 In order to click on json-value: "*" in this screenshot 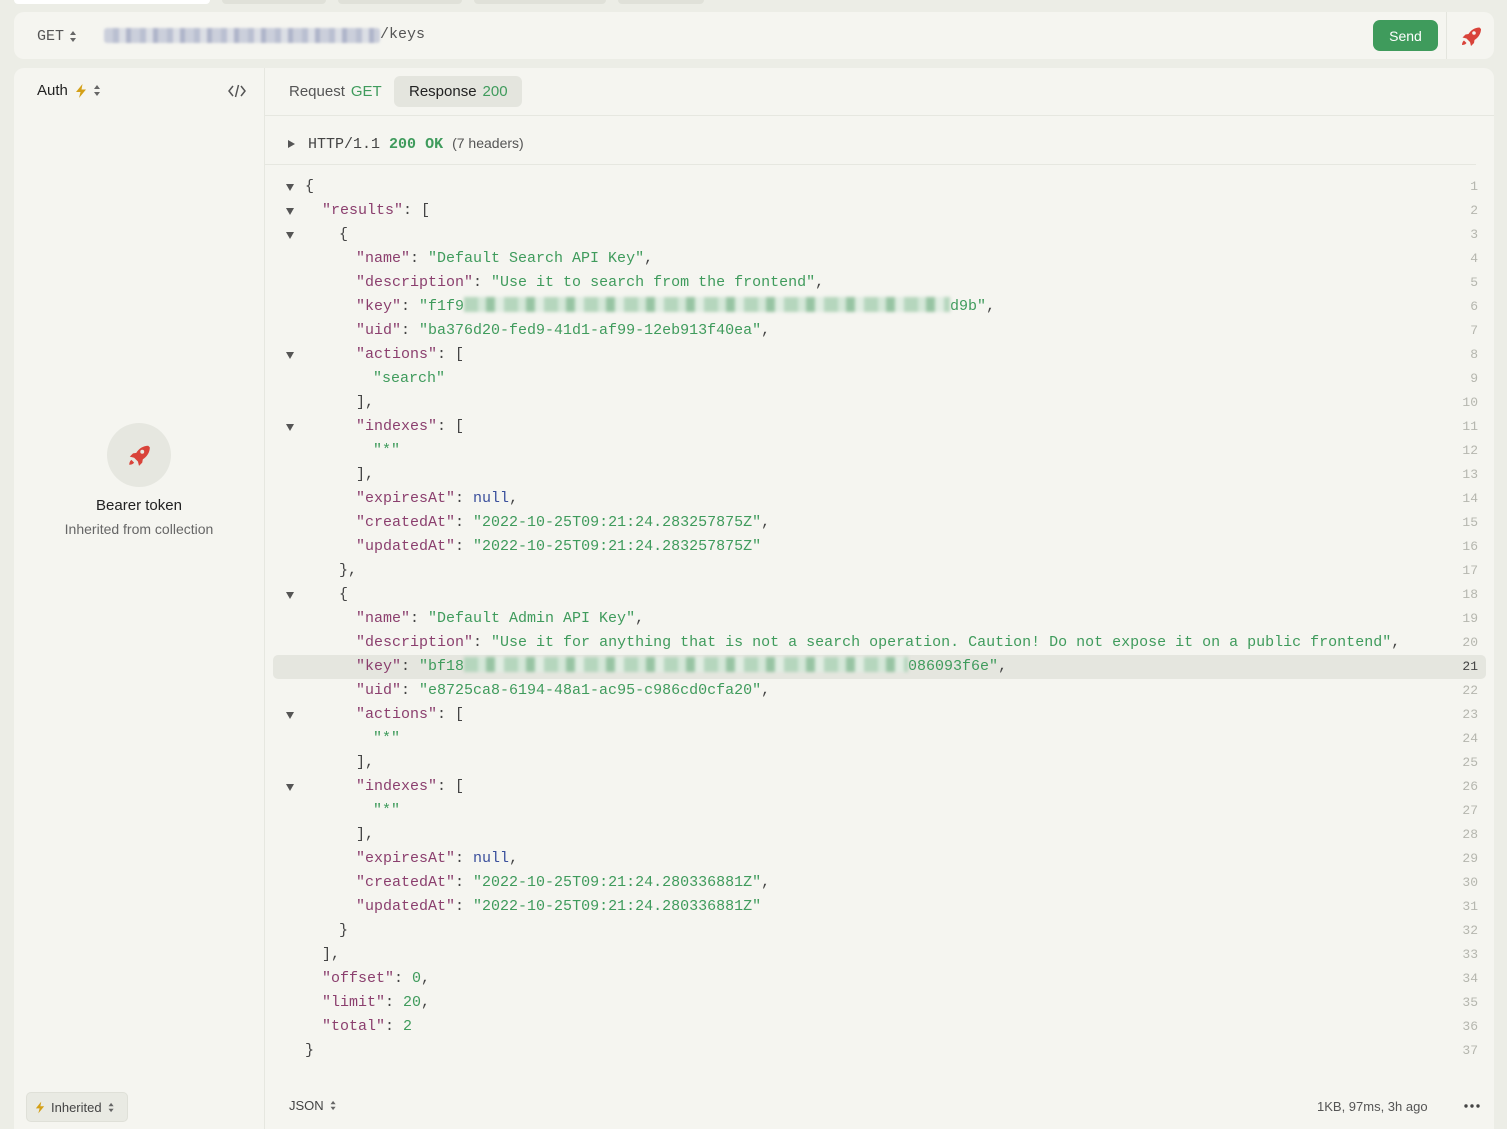, I will do `click(387, 810)`.